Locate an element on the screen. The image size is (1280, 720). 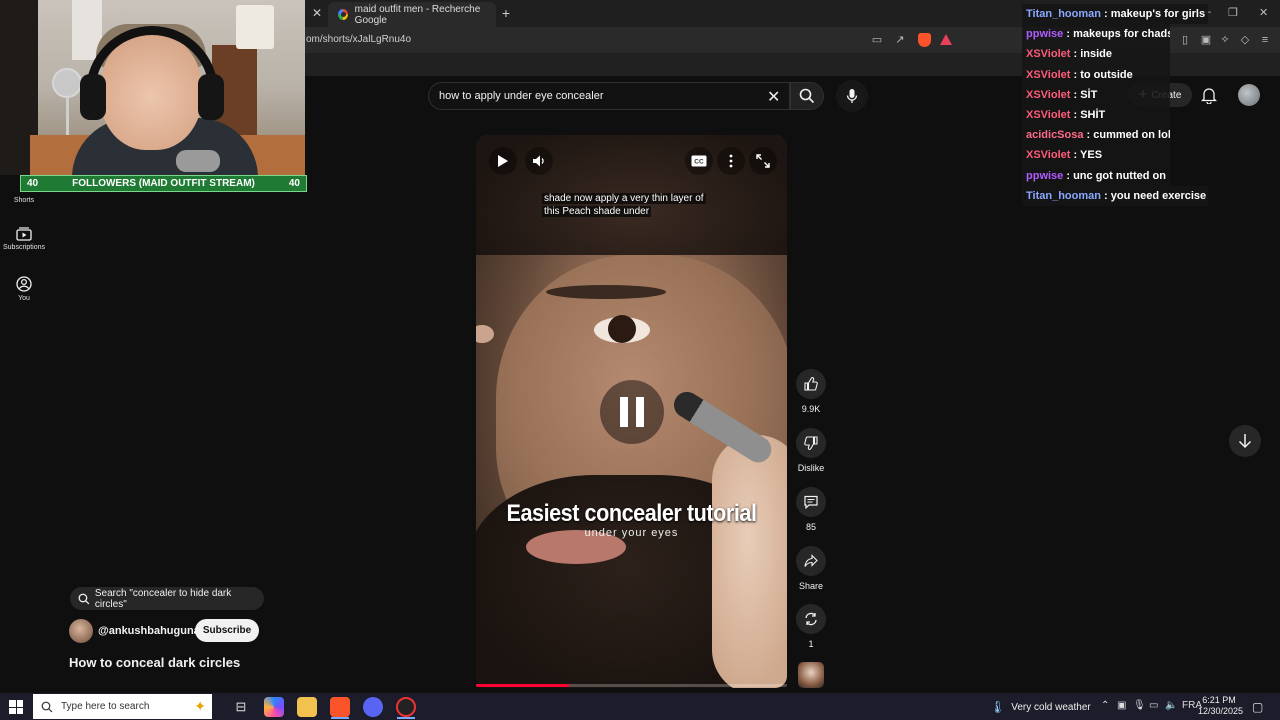
chat-message: XSViolet : YES is located at coordinates (1096, 155).